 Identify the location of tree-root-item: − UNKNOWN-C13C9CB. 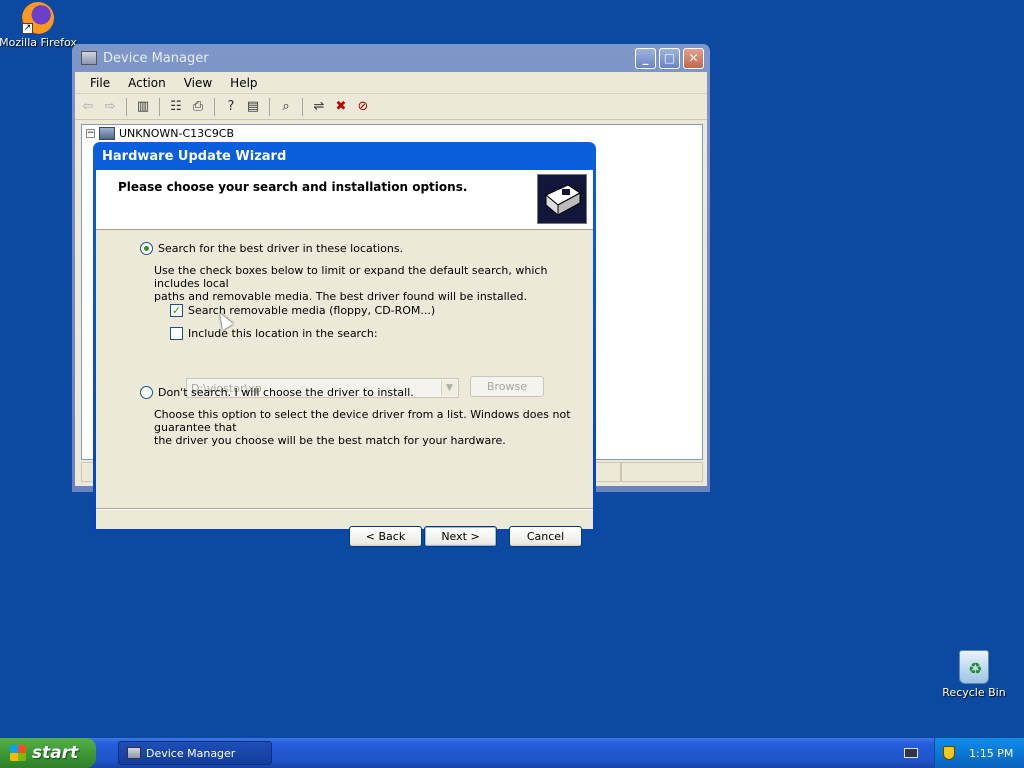
(392, 133).